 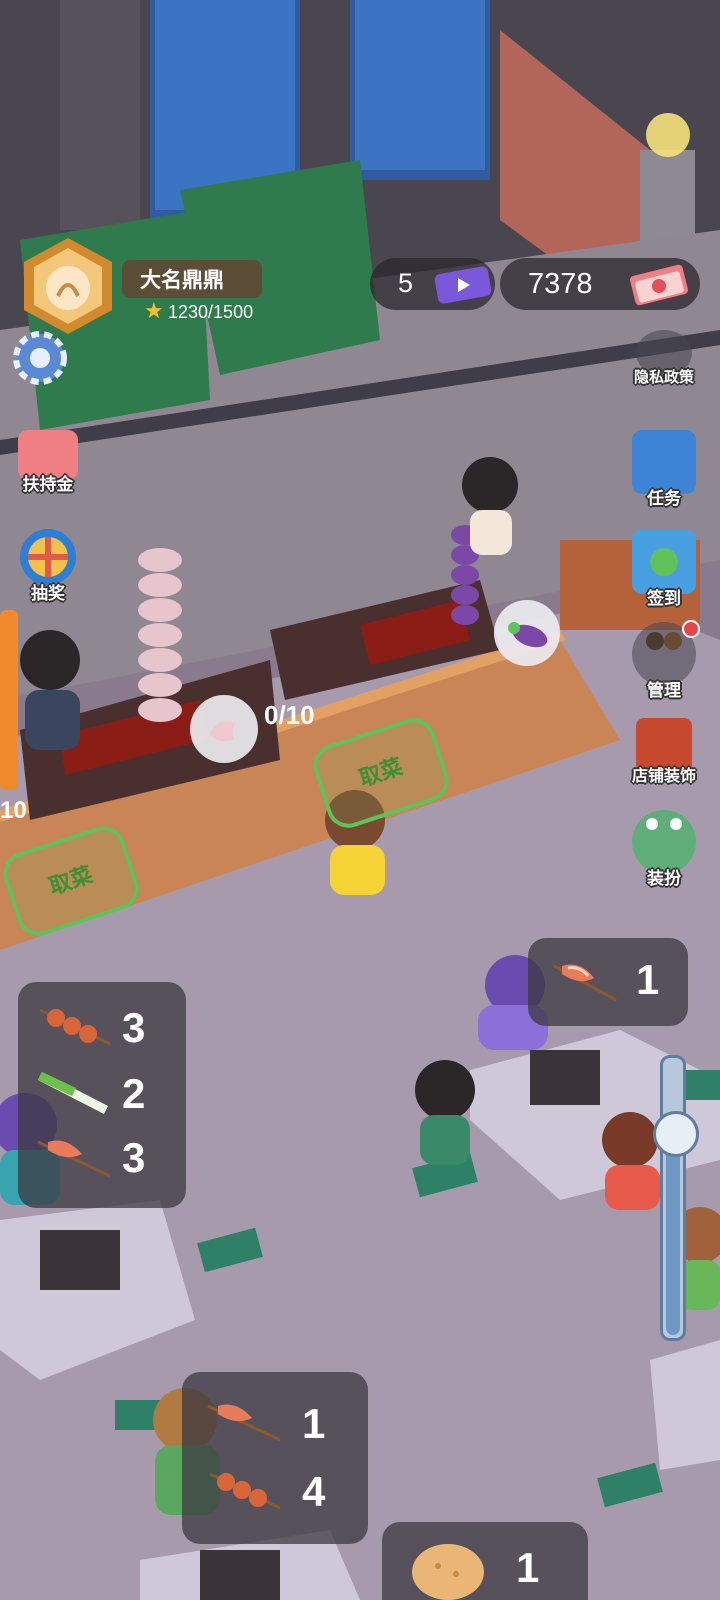 I want to click on cash-counter: 7378, so click(x=600, y=284).